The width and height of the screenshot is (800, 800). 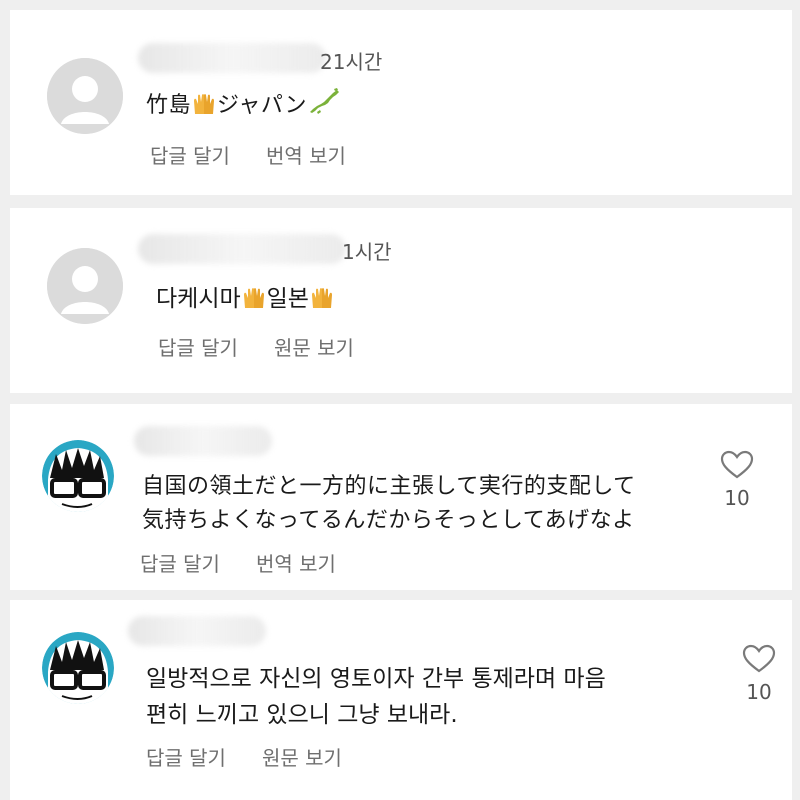 What do you see at coordinates (169, 105) in the screenshot?
I see `comment-text-part: 竹島` at bounding box center [169, 105].